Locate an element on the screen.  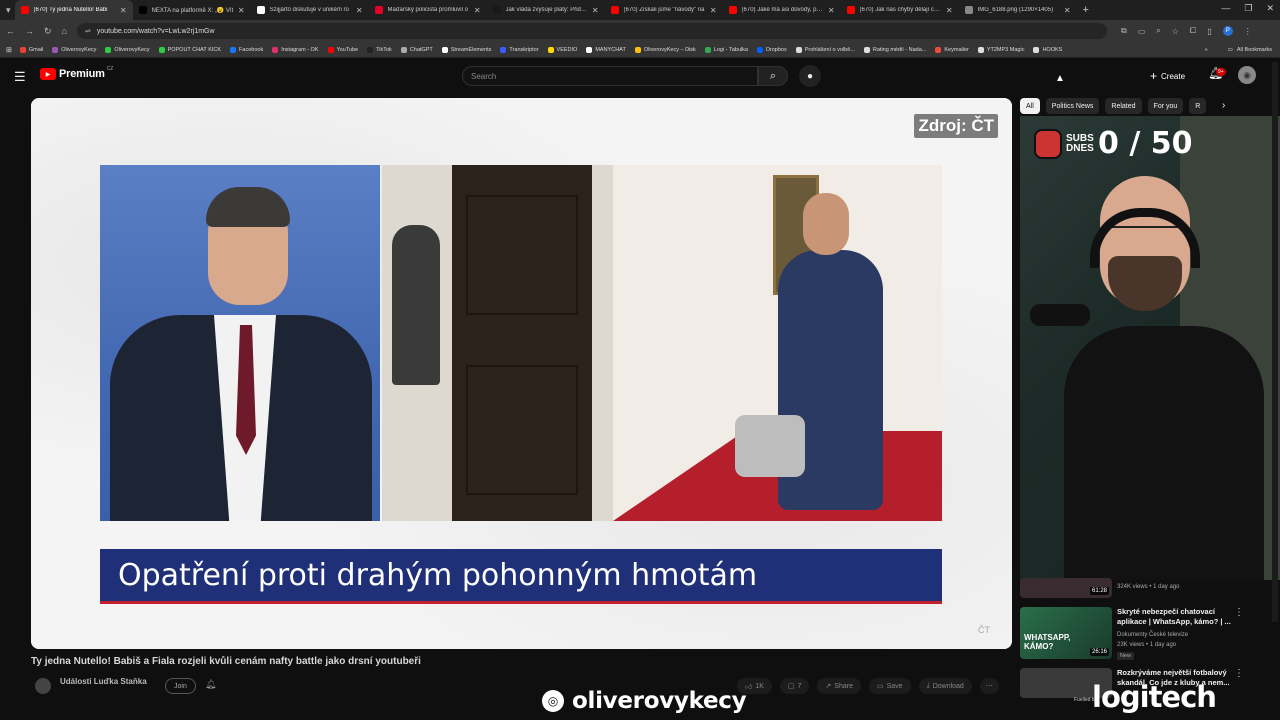
browser-menu-icon: ⋮ is located at coordinates (1248, 31).